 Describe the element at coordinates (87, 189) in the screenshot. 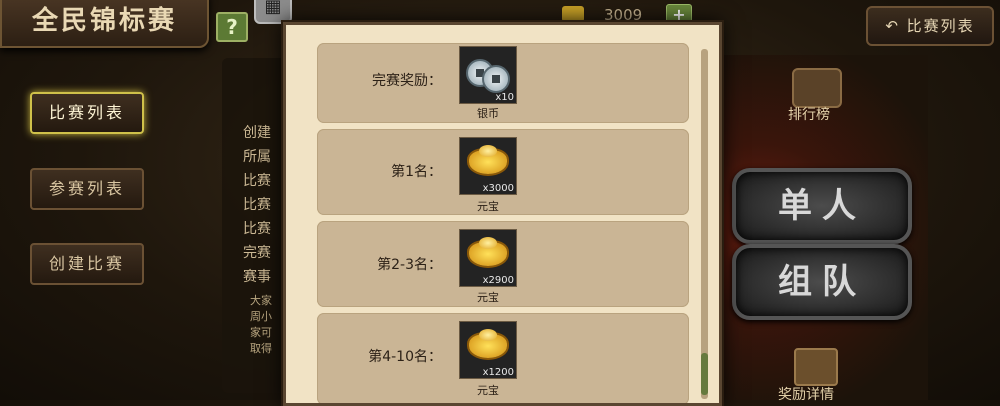

I see `sidebar-item-entry-list: 参赛列表` at that location.